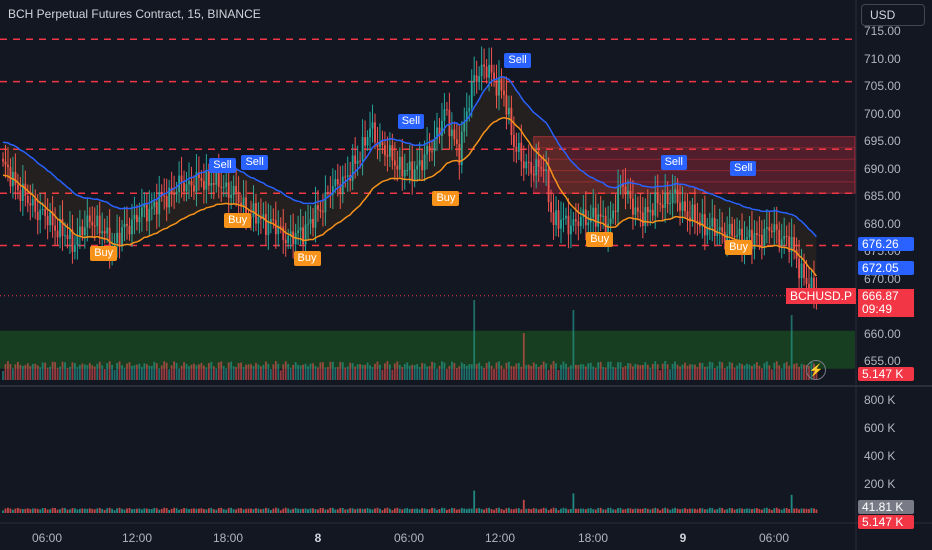 This screenshot has height=550, width=932. Describe the element at coordinates (409, 538) in the screenshot. I see `time-tick-label: 06:00` at that location.